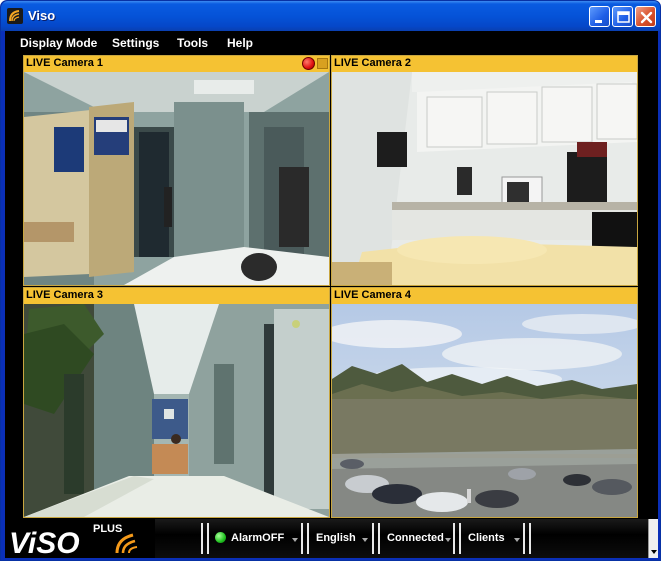 The image size is (661, 561). Describe the element at coordinates (517, 540) in the screenshot. I see `clients-dropdown-icon` at that location.